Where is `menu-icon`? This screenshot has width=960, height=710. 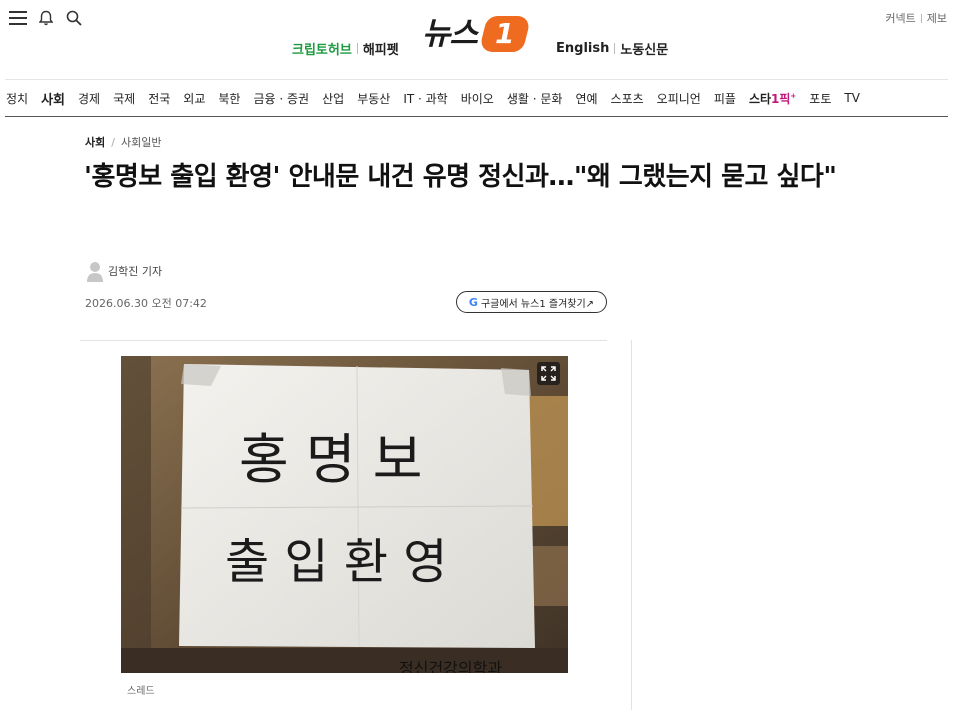 menu-icon is located at coordinates (18, 18).